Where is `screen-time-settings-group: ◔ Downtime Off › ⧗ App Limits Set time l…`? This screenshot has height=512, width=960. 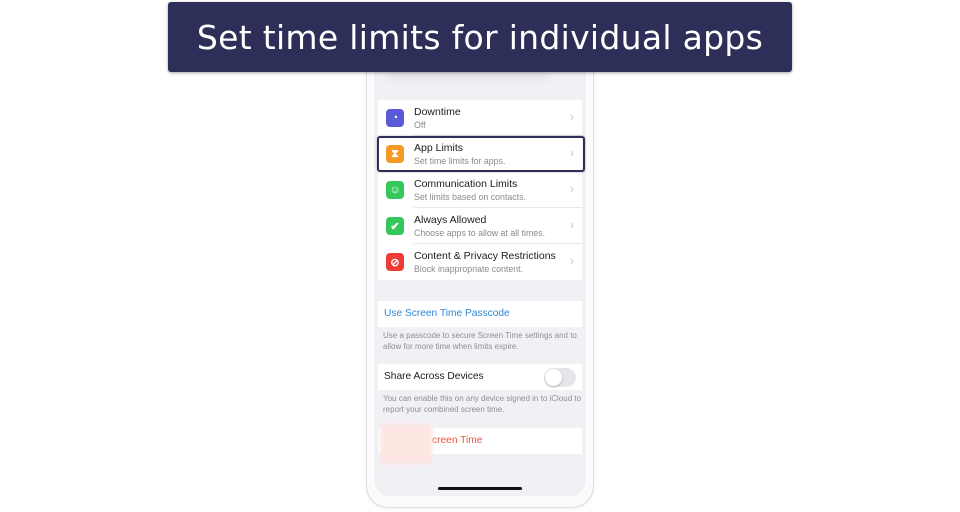
screen-time-settings-group: ◔ Downtime Off › ⧗ App Limits Set time l… is located at coordinates (480, 190).